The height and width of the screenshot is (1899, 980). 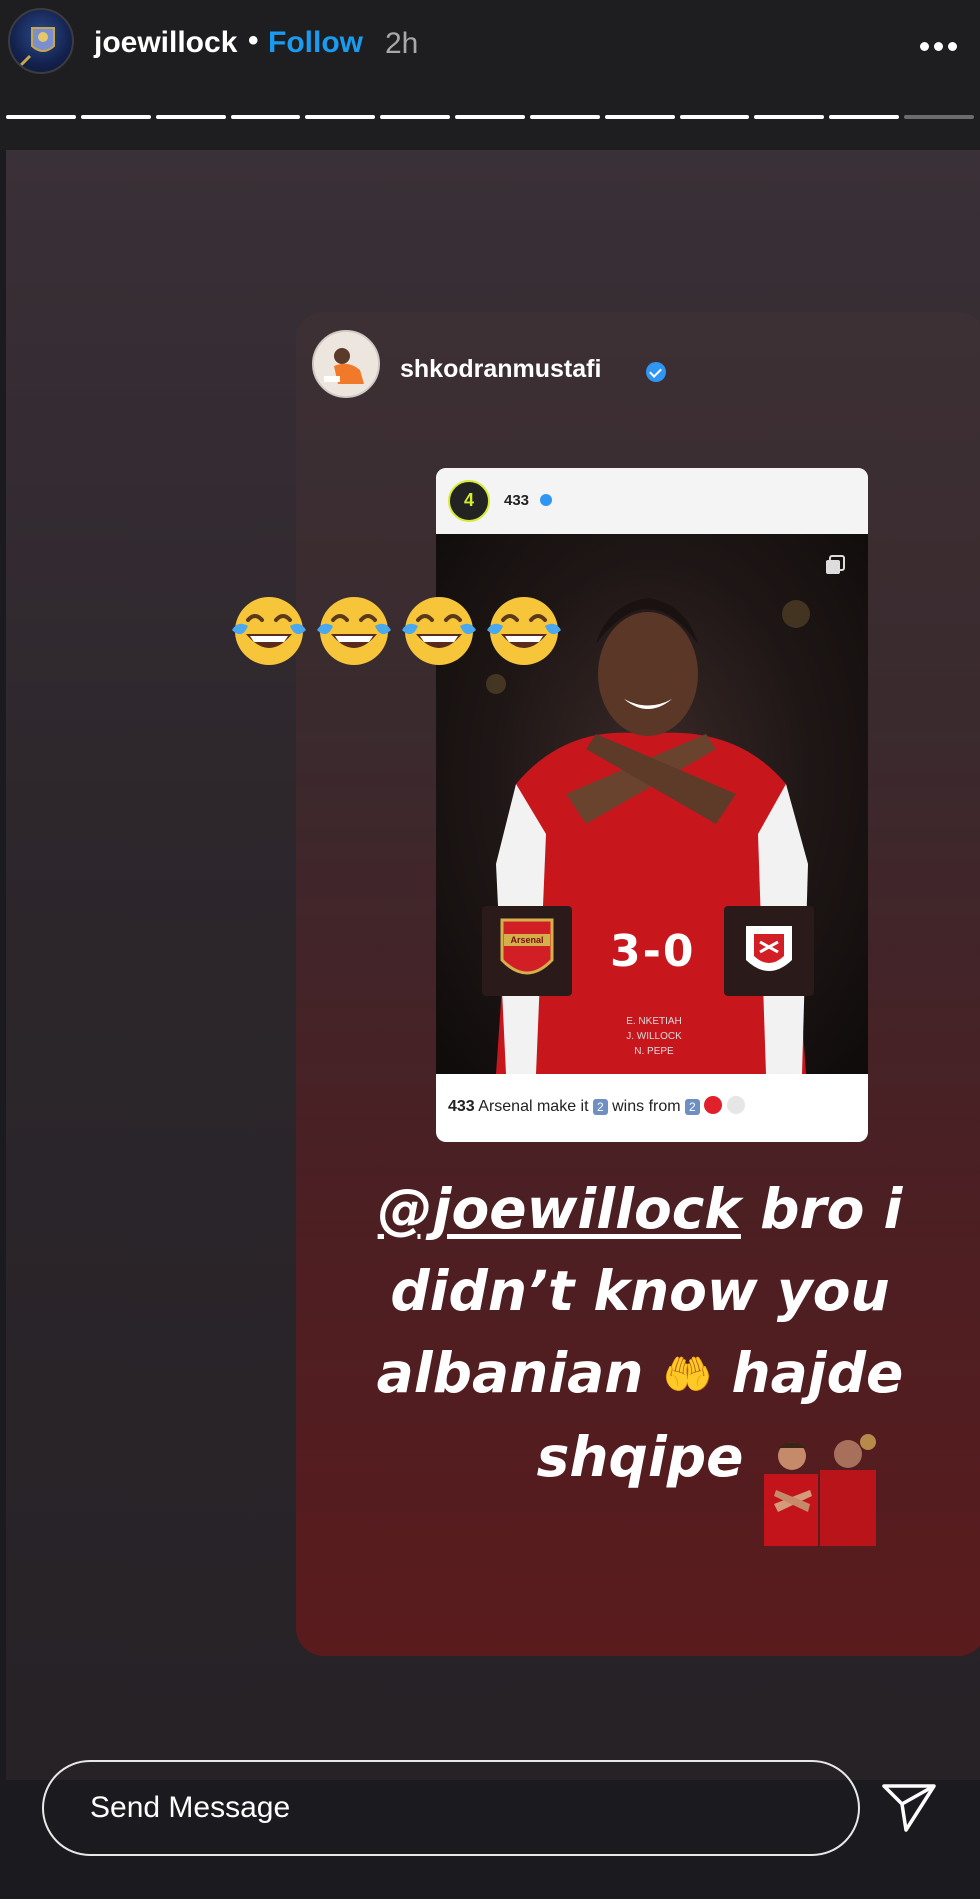 What do you see at coordinates (713, 1105) in the screenshot?
I see `red-circle-icon` at bounding box center [713, 1105].